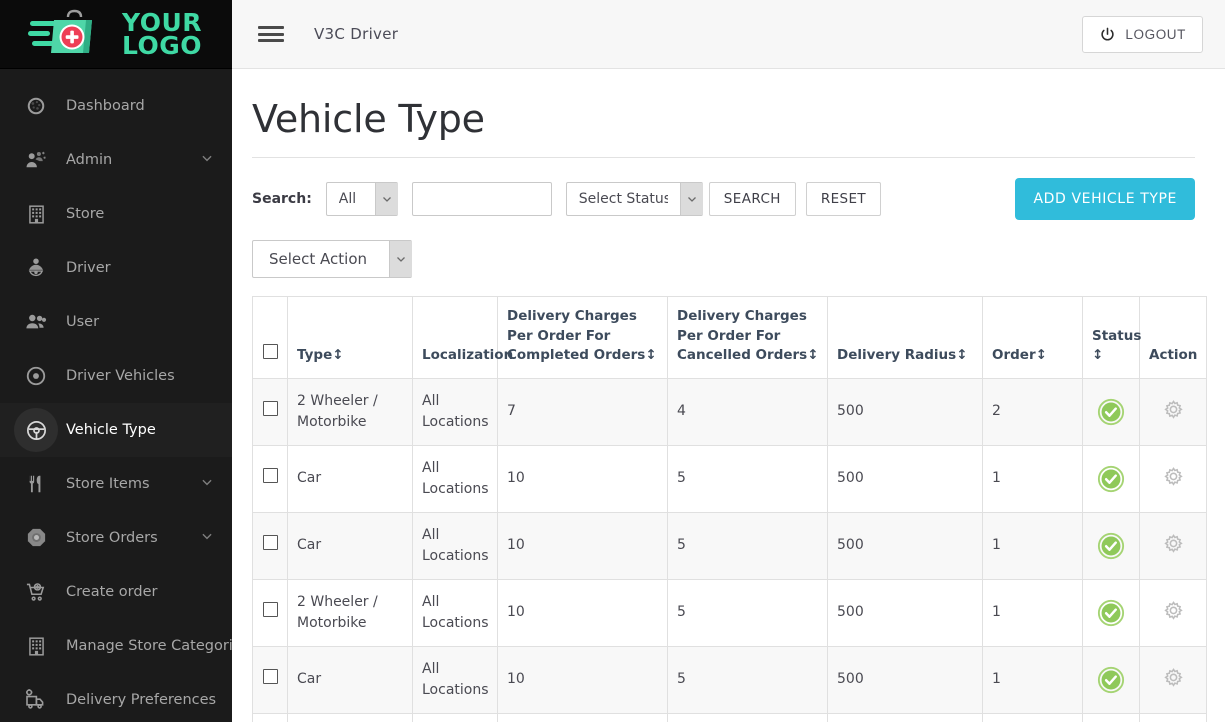  I want to click on your-logo-bag-icon, so click(60, 31).